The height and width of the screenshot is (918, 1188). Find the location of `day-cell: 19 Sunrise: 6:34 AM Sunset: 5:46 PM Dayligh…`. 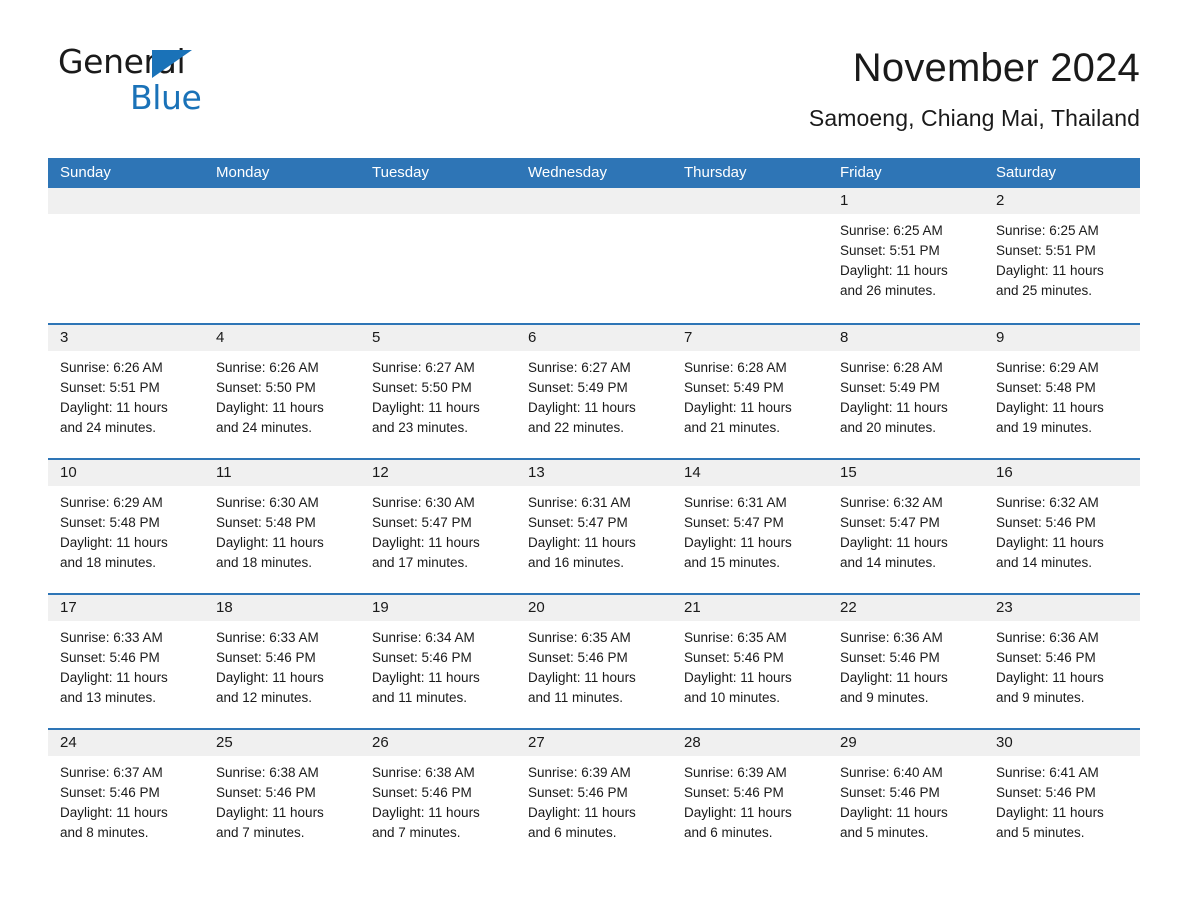

day-cell: 19 Sunrise: 6:34 AM Sunset: 5:46 PM Dayligh… is located at coordinates (438, 661).